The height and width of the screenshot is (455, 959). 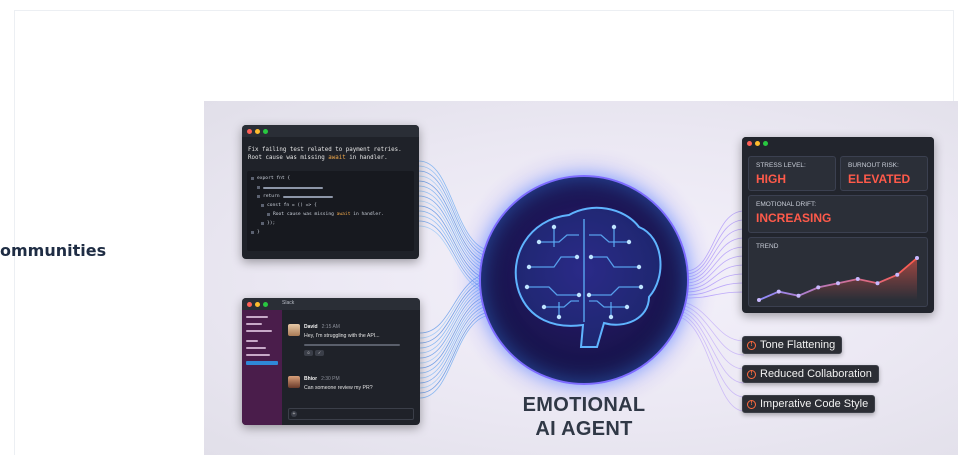 I want to click on code-line: }, so click(x=258, y=232).